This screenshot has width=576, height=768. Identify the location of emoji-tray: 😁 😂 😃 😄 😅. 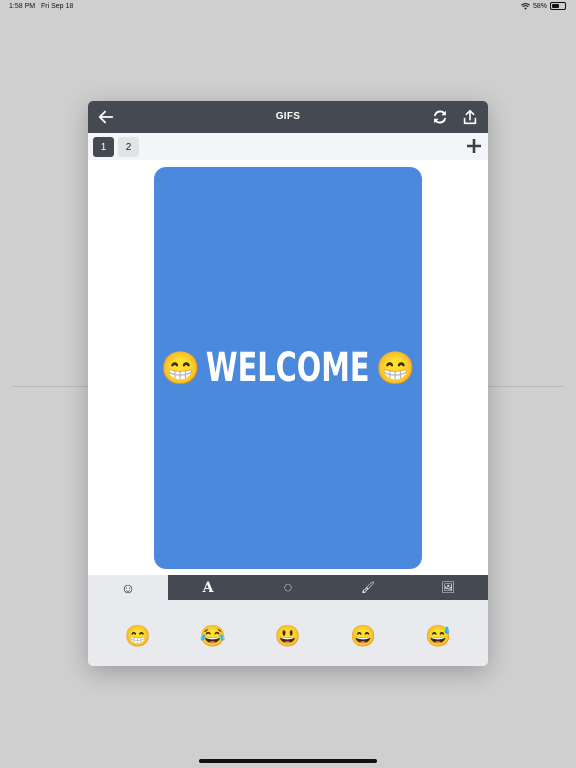
(288, 633).